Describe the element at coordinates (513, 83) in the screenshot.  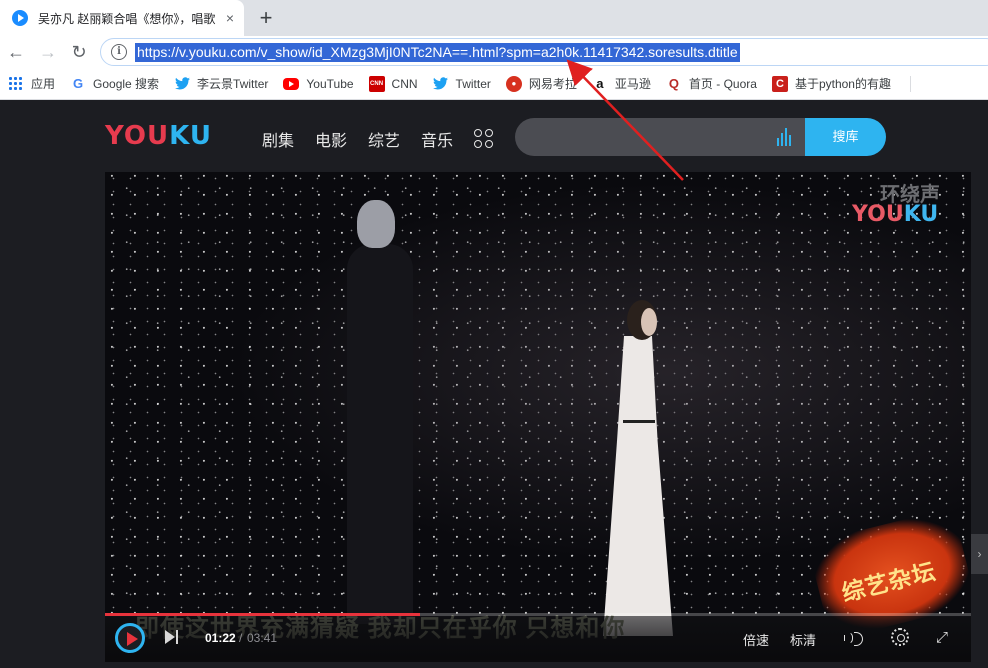
I see `kaola-icon: ●` at that location.